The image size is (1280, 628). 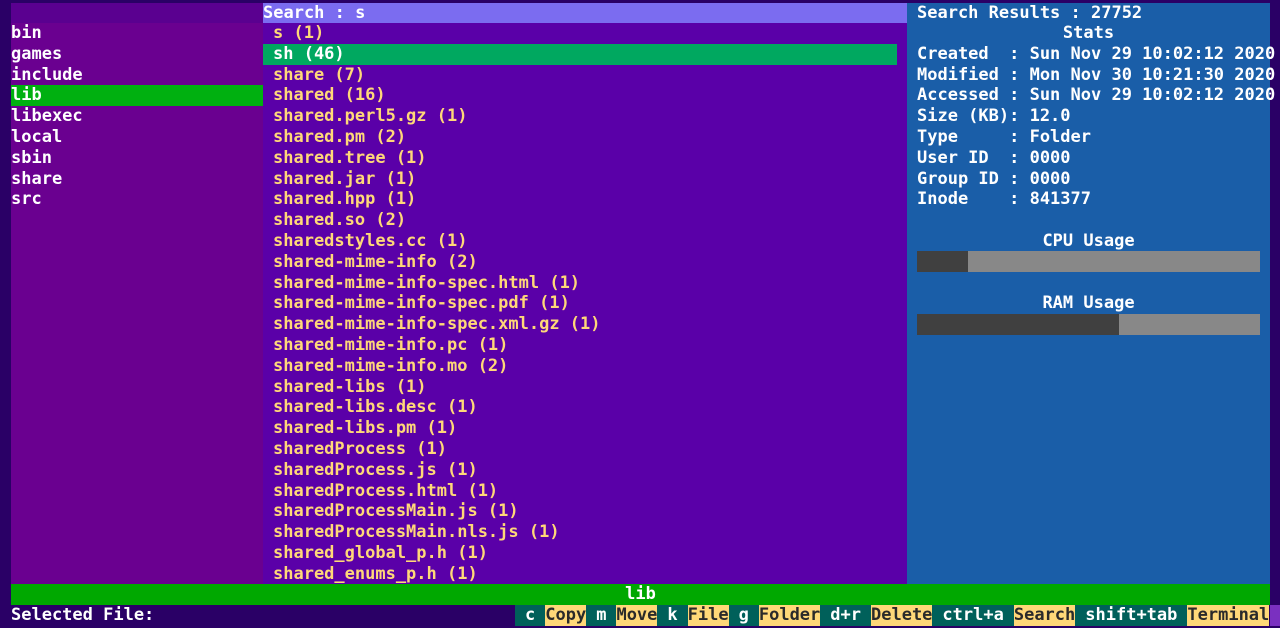 What do you see at coordinates (530, 615) in the screenshot?
I see `shortcut-key: c` at bounding box center [530, 615].